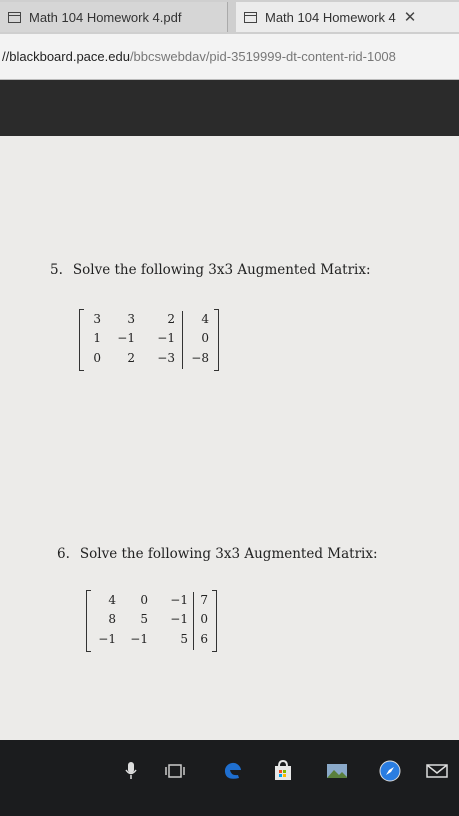 Image resolution: width=459 pixels, height=816 pixels. Describe the element at coordinates (56, 270) in the screenshot. I see `problem-number: 5.` at that location.